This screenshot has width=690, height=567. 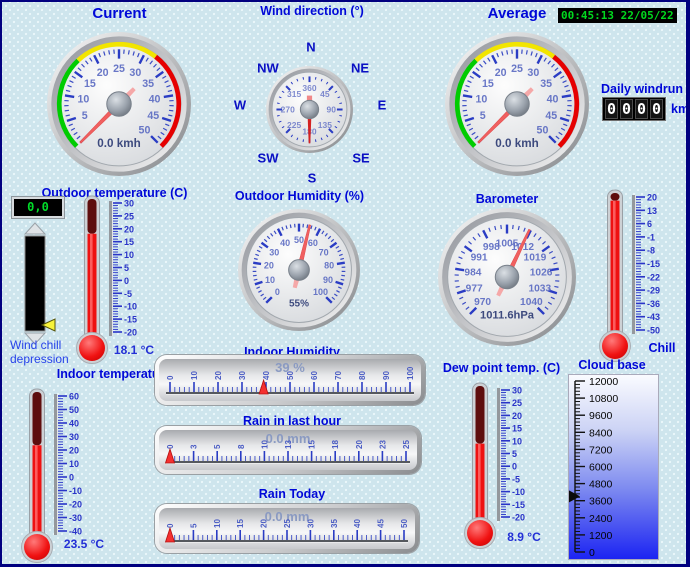 I want to click on svg-text: 1033, so click(x=539, y=288).